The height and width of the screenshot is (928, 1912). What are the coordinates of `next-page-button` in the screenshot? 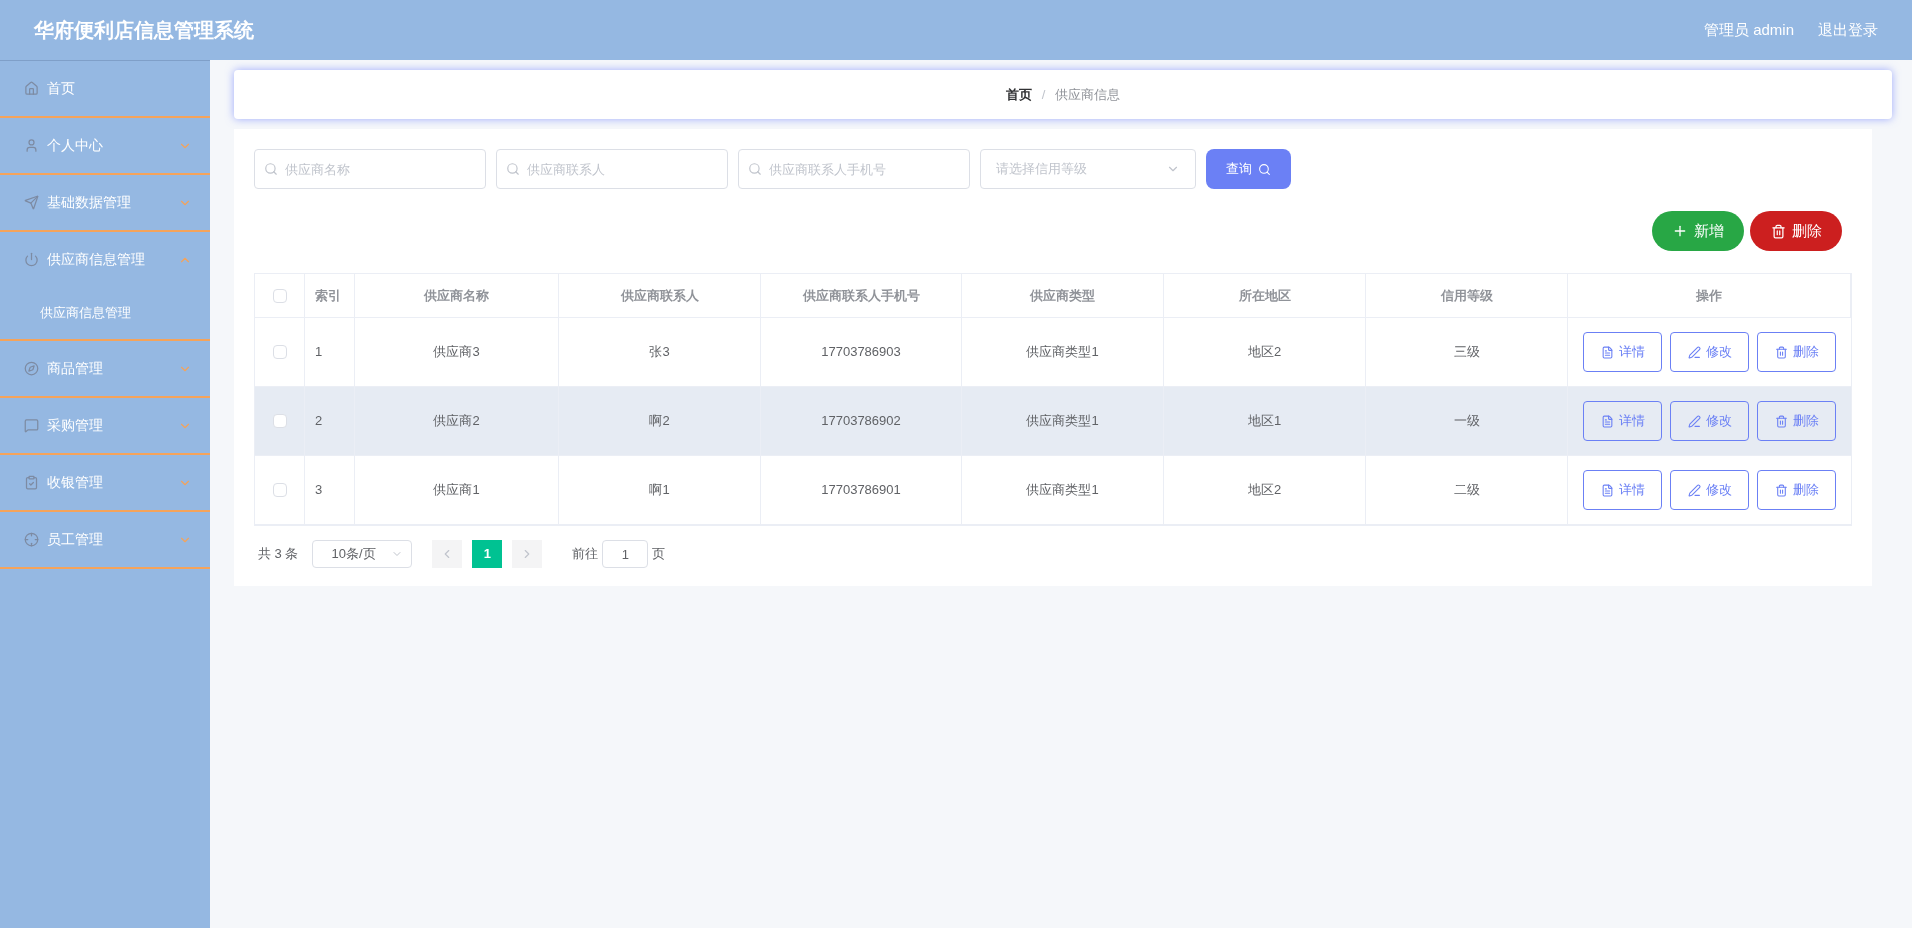 It's located at (527, 554).